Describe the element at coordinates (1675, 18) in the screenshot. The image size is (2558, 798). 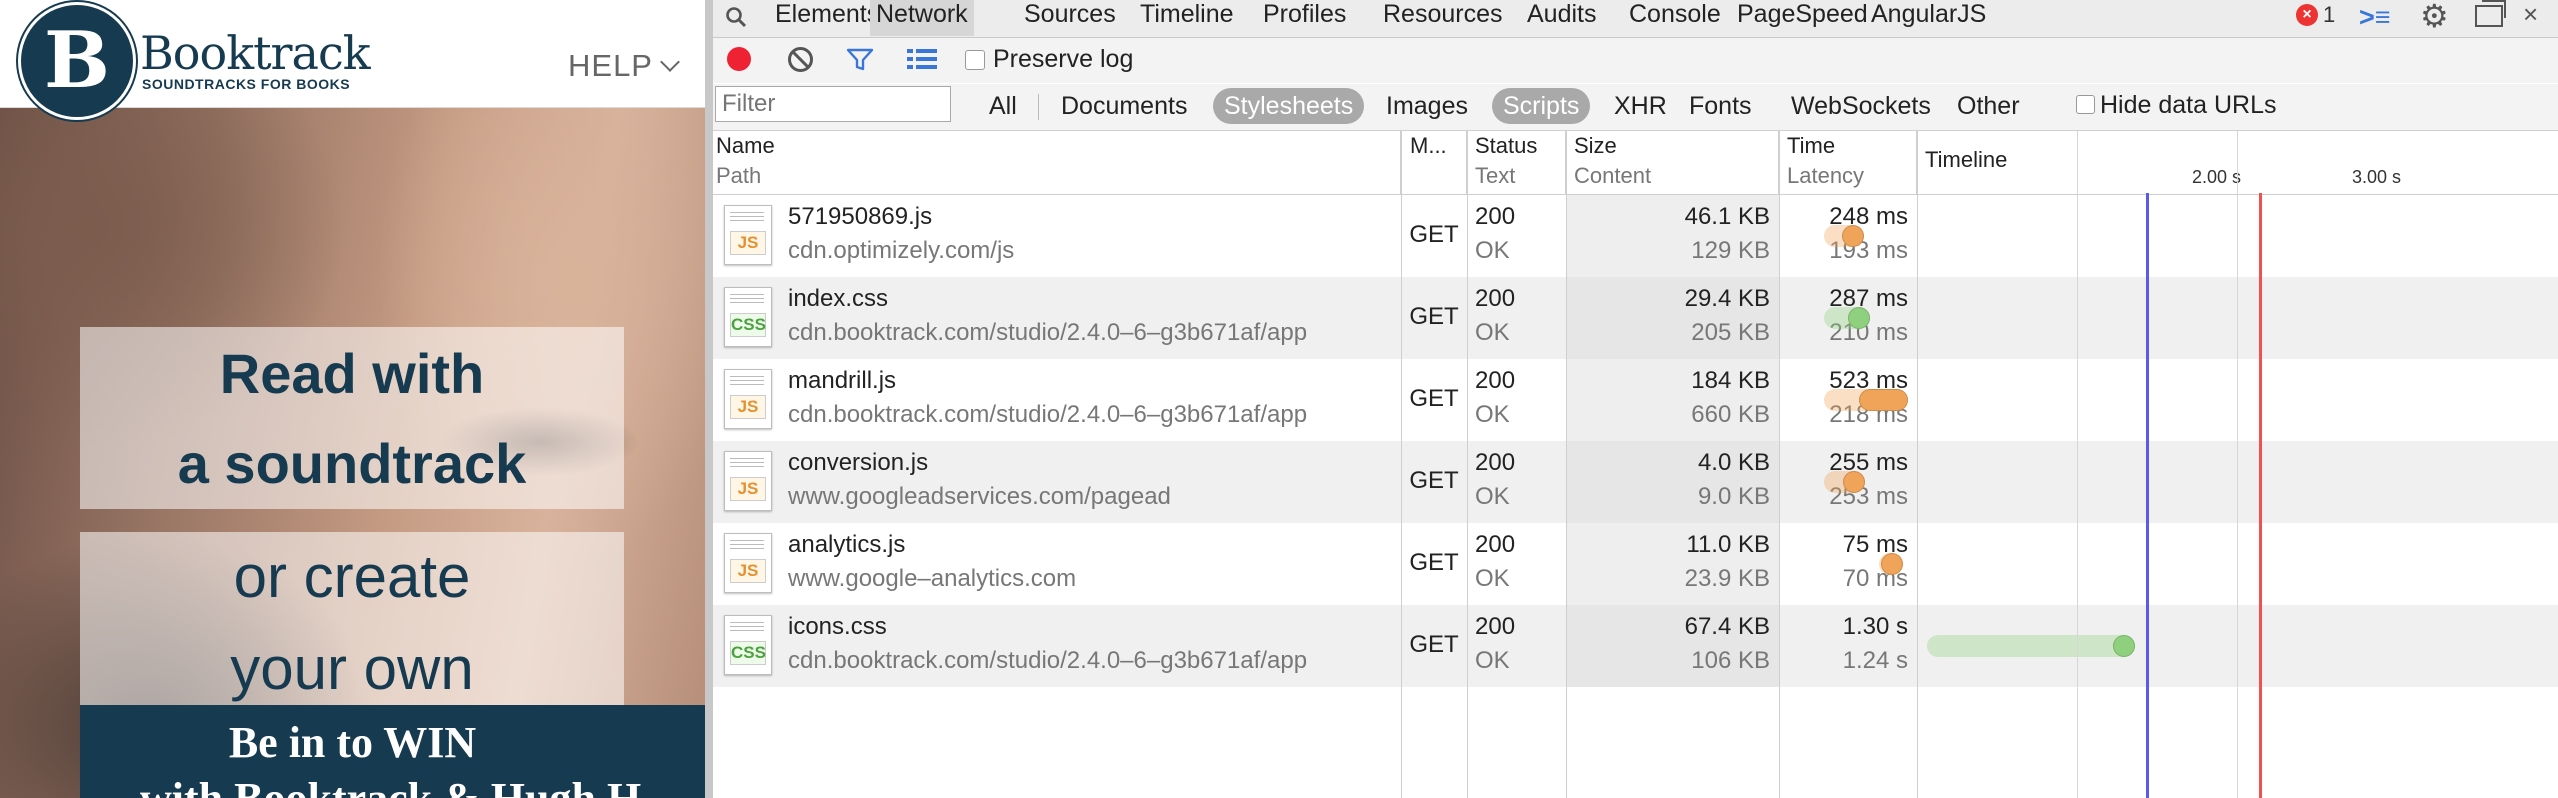
I see `tab-console: Console` at that location.